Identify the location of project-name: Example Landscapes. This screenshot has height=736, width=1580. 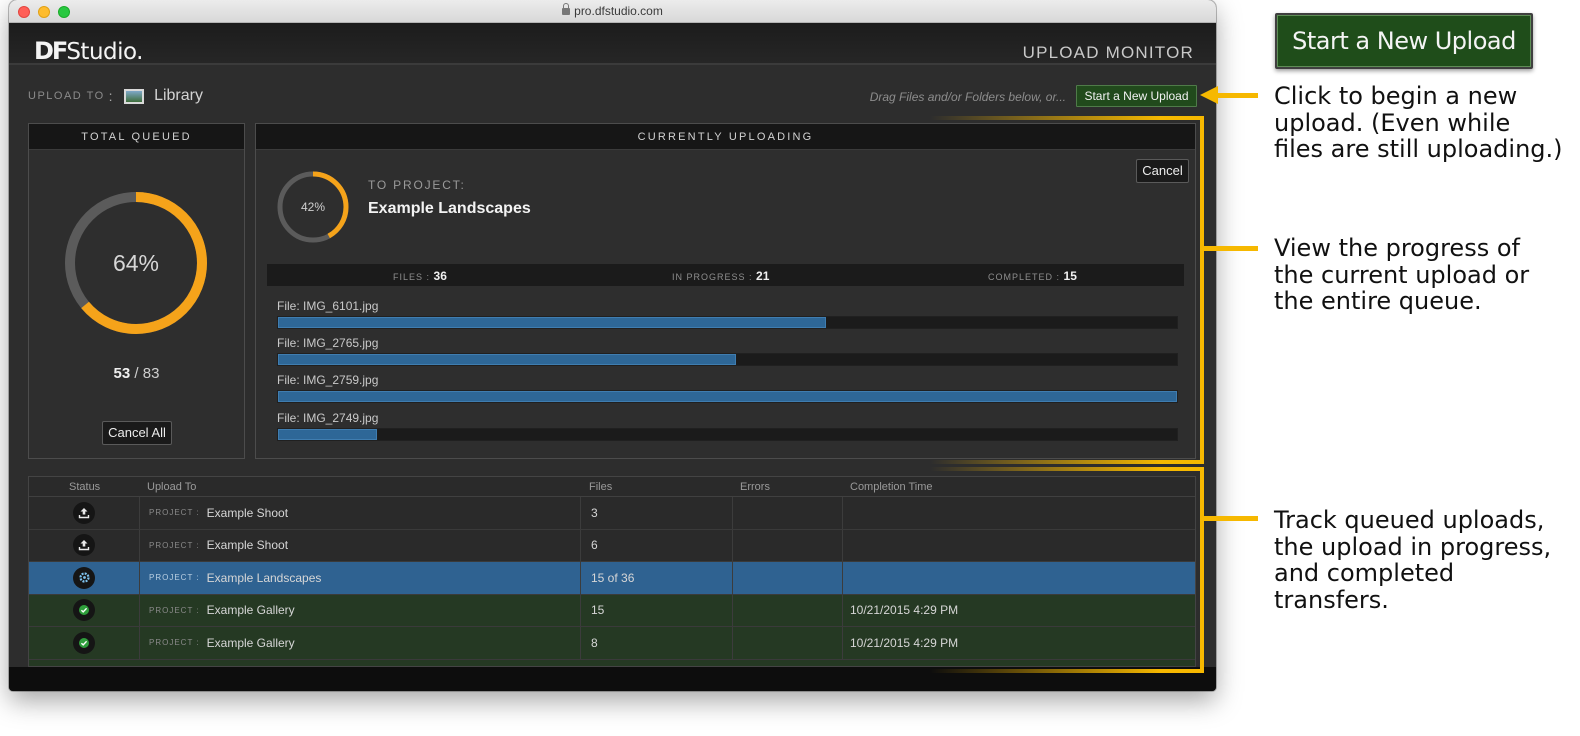
(264, 577).